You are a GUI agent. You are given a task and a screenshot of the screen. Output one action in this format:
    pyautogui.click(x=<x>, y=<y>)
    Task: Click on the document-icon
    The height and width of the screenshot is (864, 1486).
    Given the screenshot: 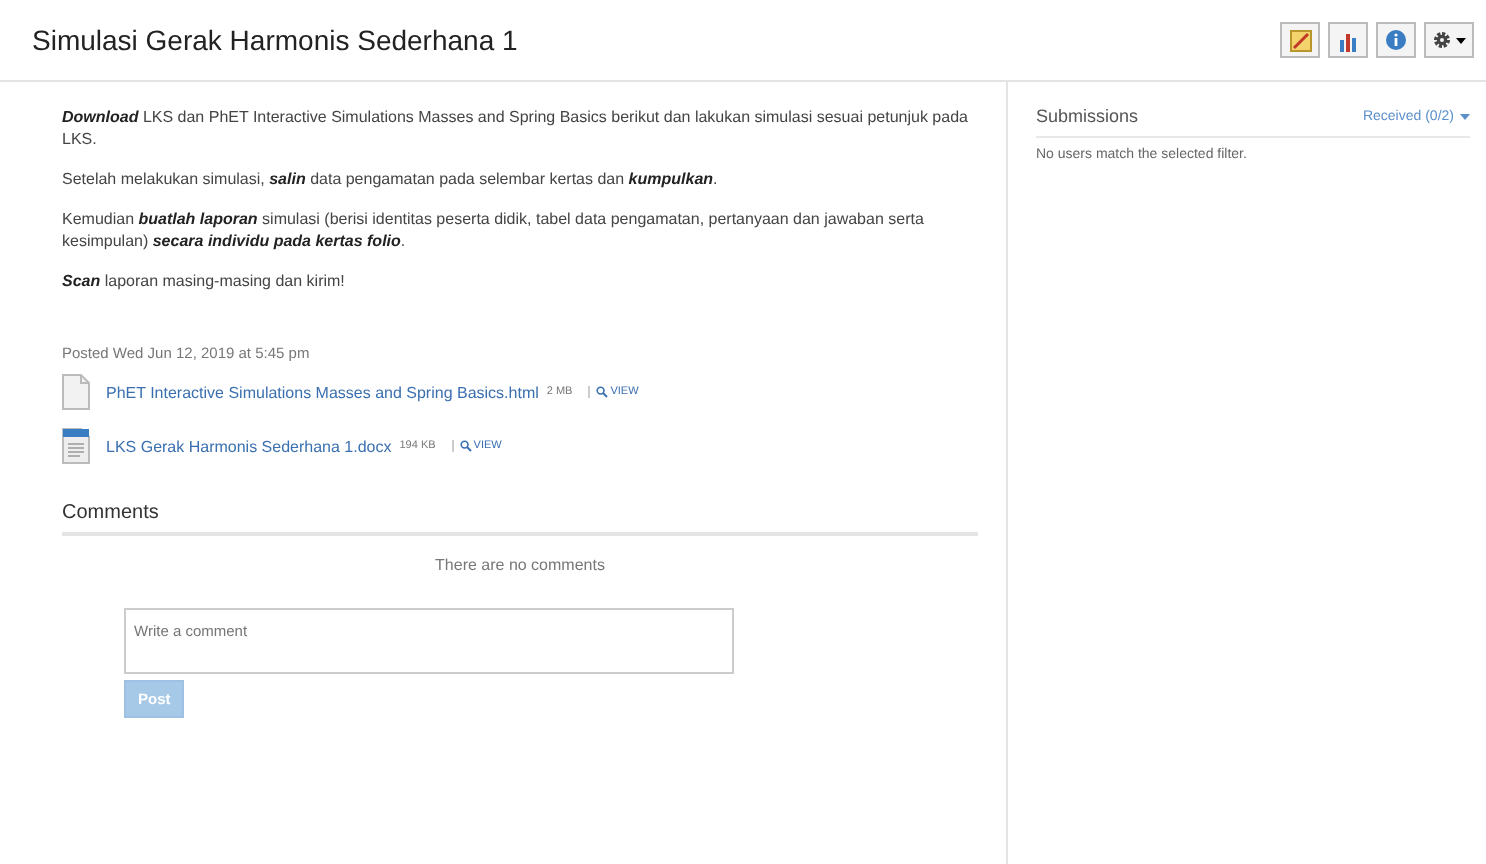 What is the action you would take?
    pyautogui.click(x=76, y=446)
    